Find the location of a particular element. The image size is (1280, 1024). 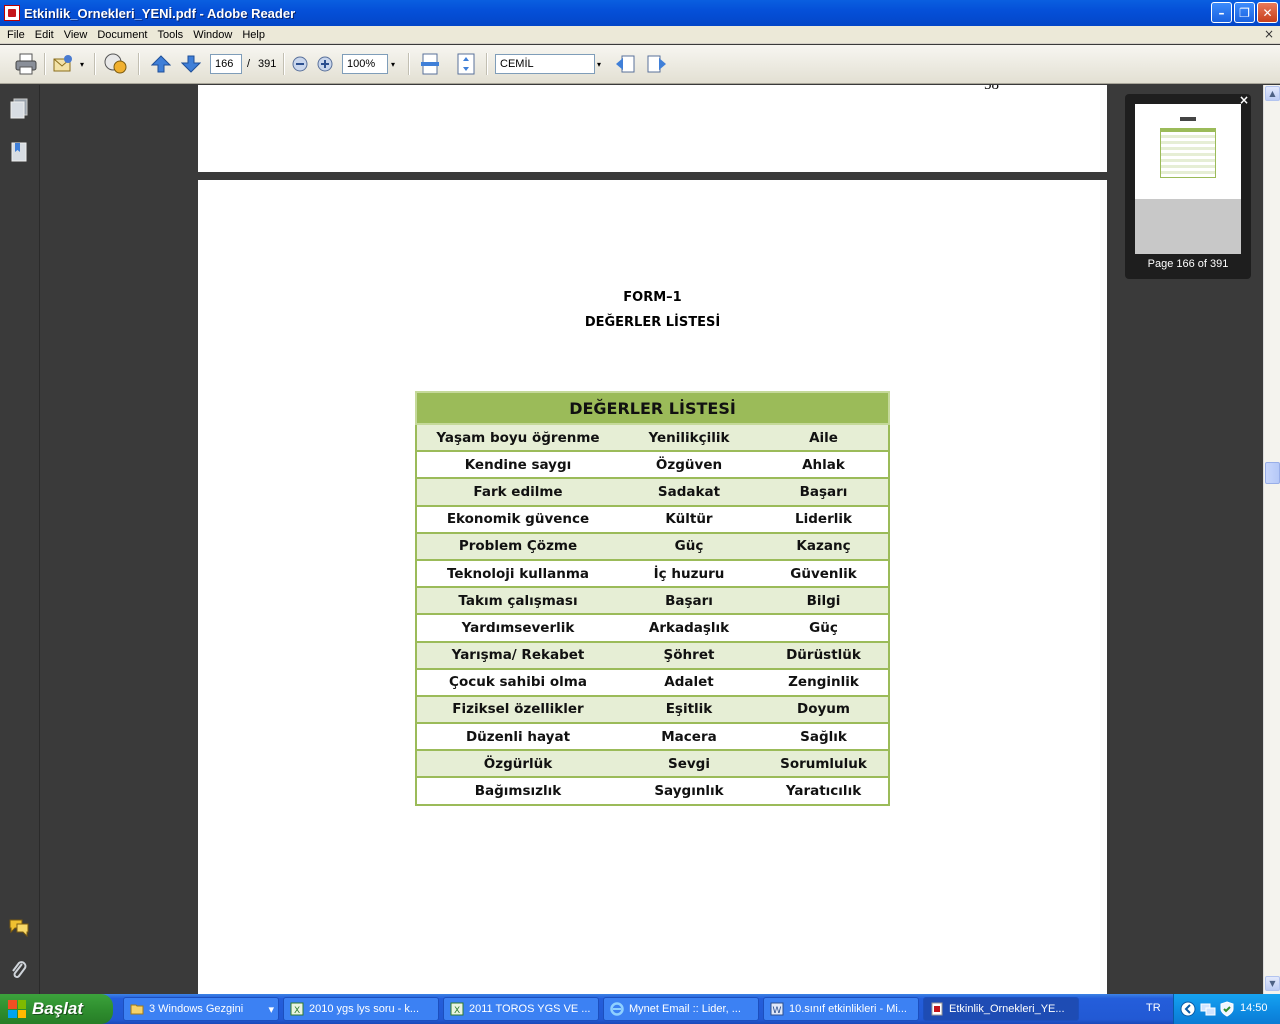

page-total: 391 is located at coordinates (267, 64).